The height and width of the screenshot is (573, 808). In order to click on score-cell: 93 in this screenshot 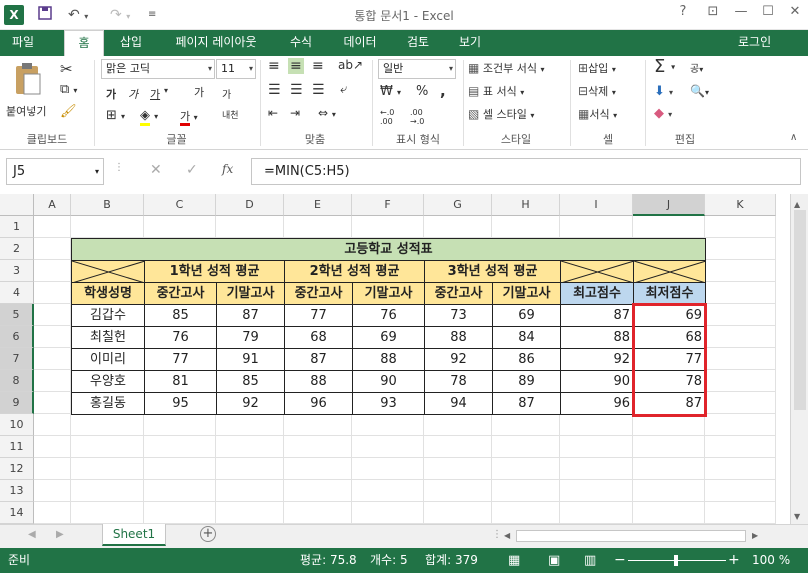, I will do `click(388, 403)`.